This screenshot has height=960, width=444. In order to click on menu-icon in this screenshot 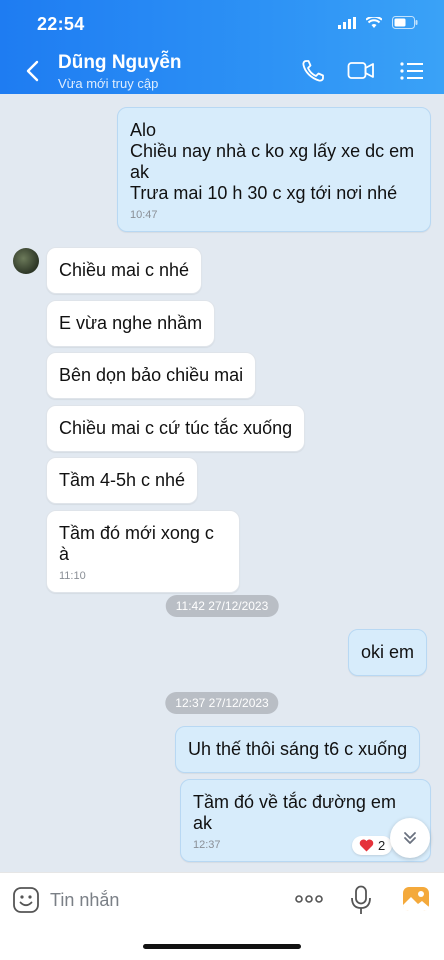, I will do `click(412, 71)`.